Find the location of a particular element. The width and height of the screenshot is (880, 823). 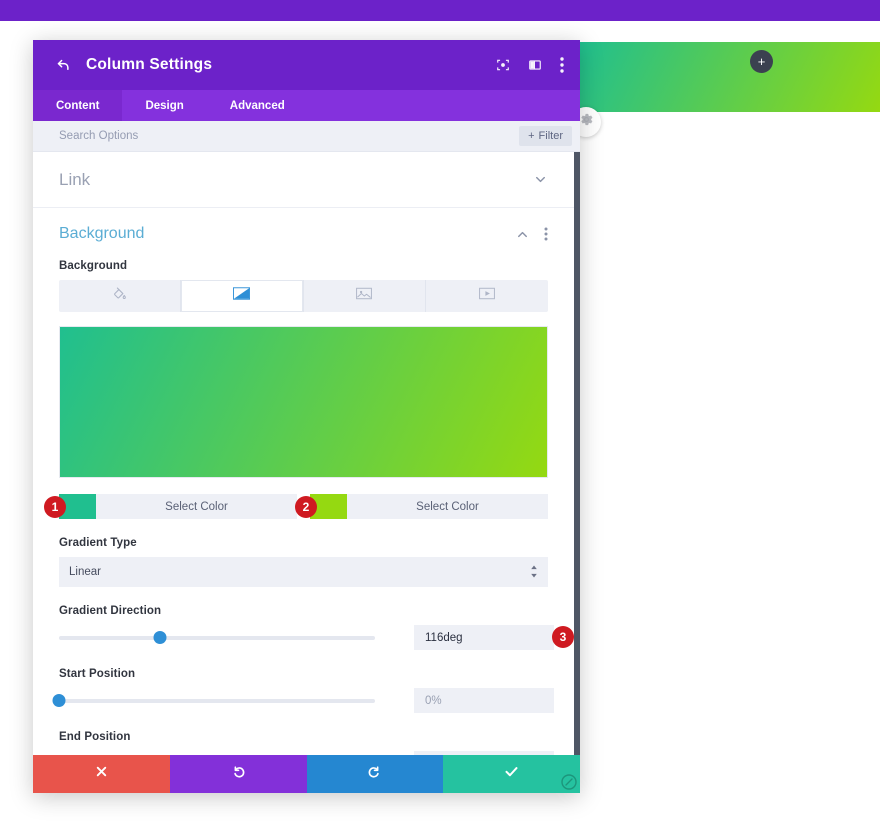

redo-button is located at coordinates (375, 774).